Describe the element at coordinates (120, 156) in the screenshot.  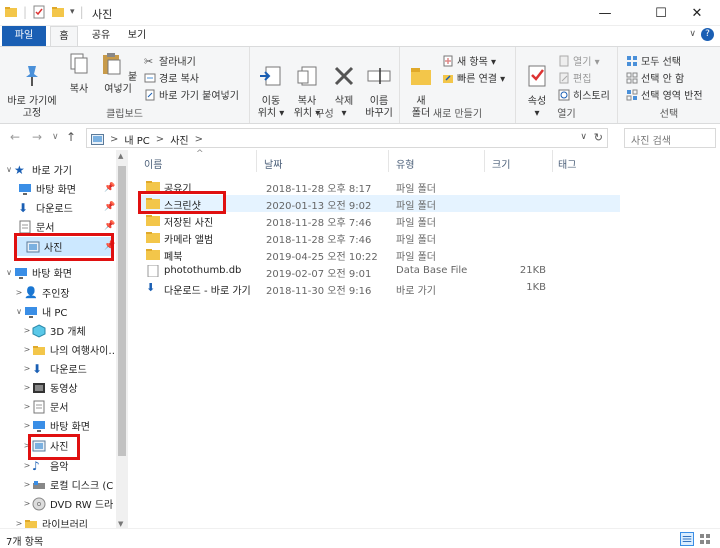
I see `scroll-up-icon: ▲` at that location.